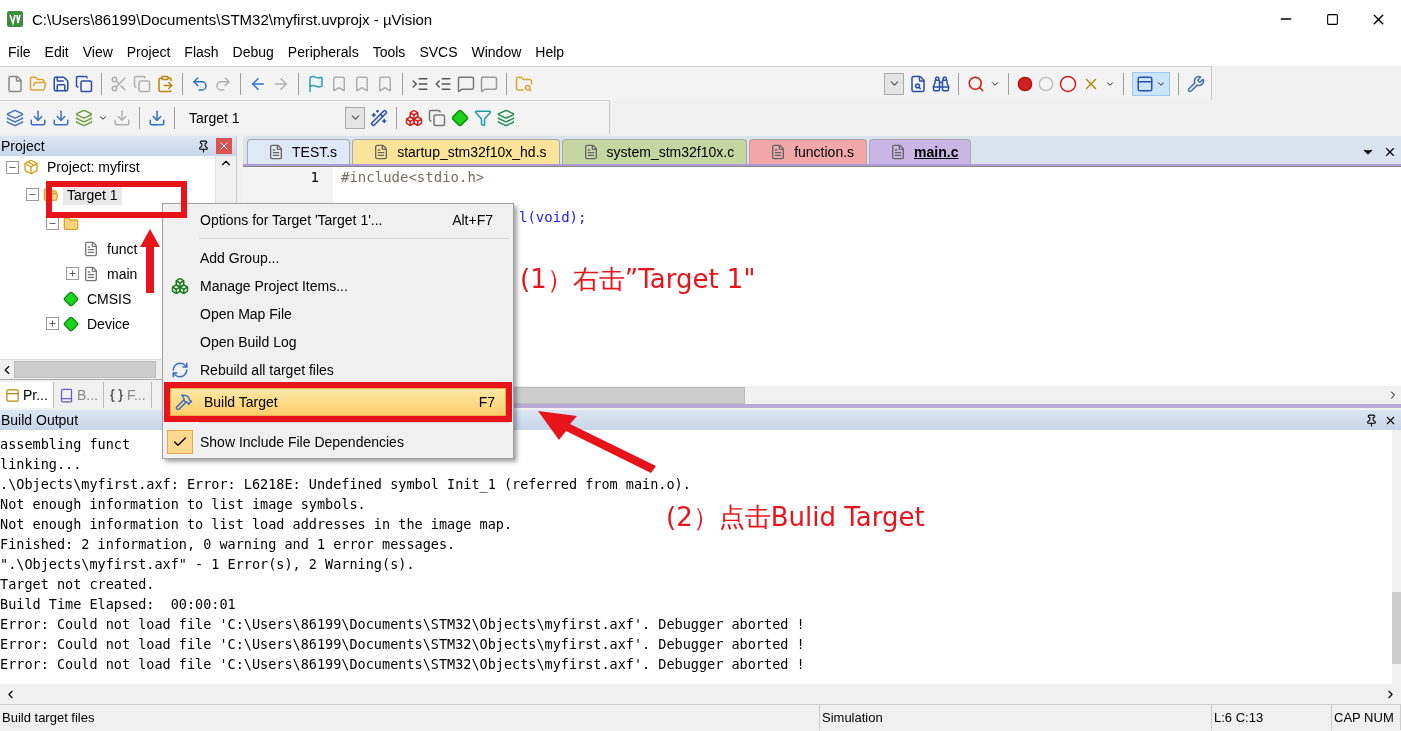  What do you see at coordinates (57, 52) in the screenshot?
I see `menu-item: Edit` at bounding box center [57, 52].